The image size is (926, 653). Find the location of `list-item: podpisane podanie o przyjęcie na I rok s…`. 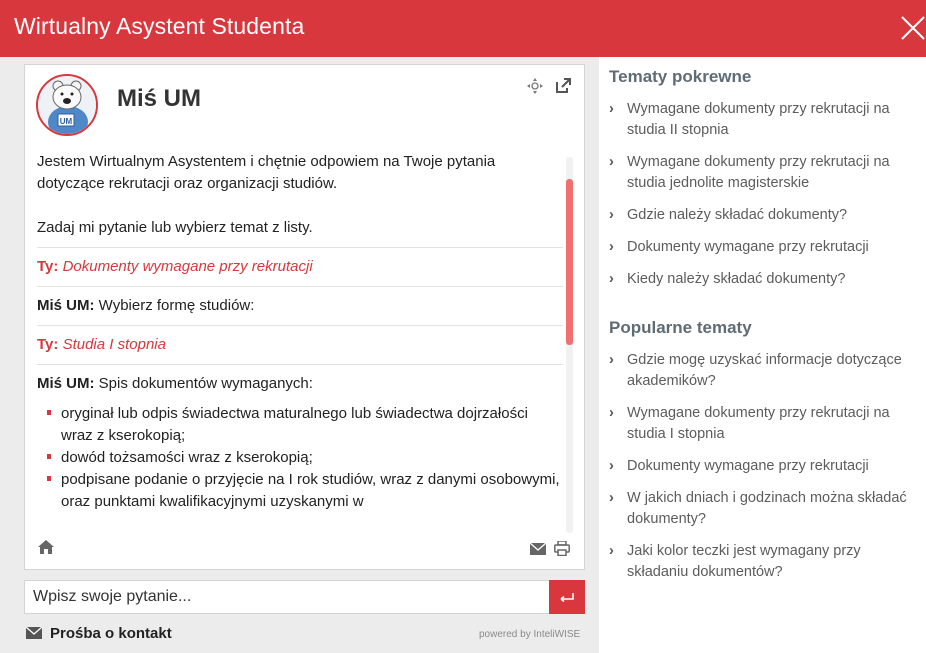

list-item: podpisane podanie o przyjęcie na I rok s… is located at coordinates (305, 491).